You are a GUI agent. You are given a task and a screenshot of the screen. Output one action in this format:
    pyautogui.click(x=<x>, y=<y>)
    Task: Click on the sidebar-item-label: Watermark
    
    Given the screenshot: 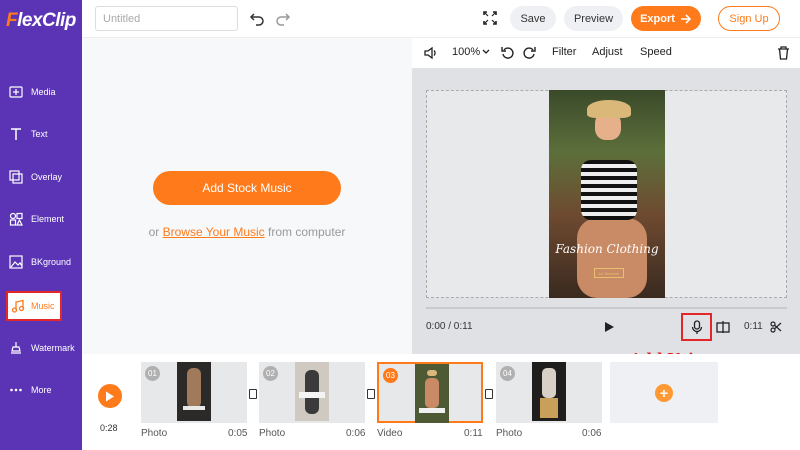 What is the action you would take?
    pyautogui.click(x=53, y=348)
    